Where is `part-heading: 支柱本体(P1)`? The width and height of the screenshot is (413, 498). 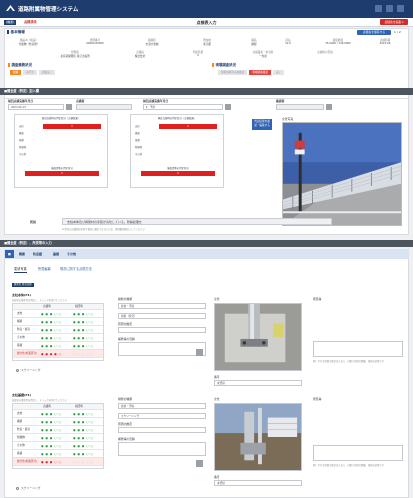
part-heading: 支柱本体(P1) is located at coordinates (22, 295).